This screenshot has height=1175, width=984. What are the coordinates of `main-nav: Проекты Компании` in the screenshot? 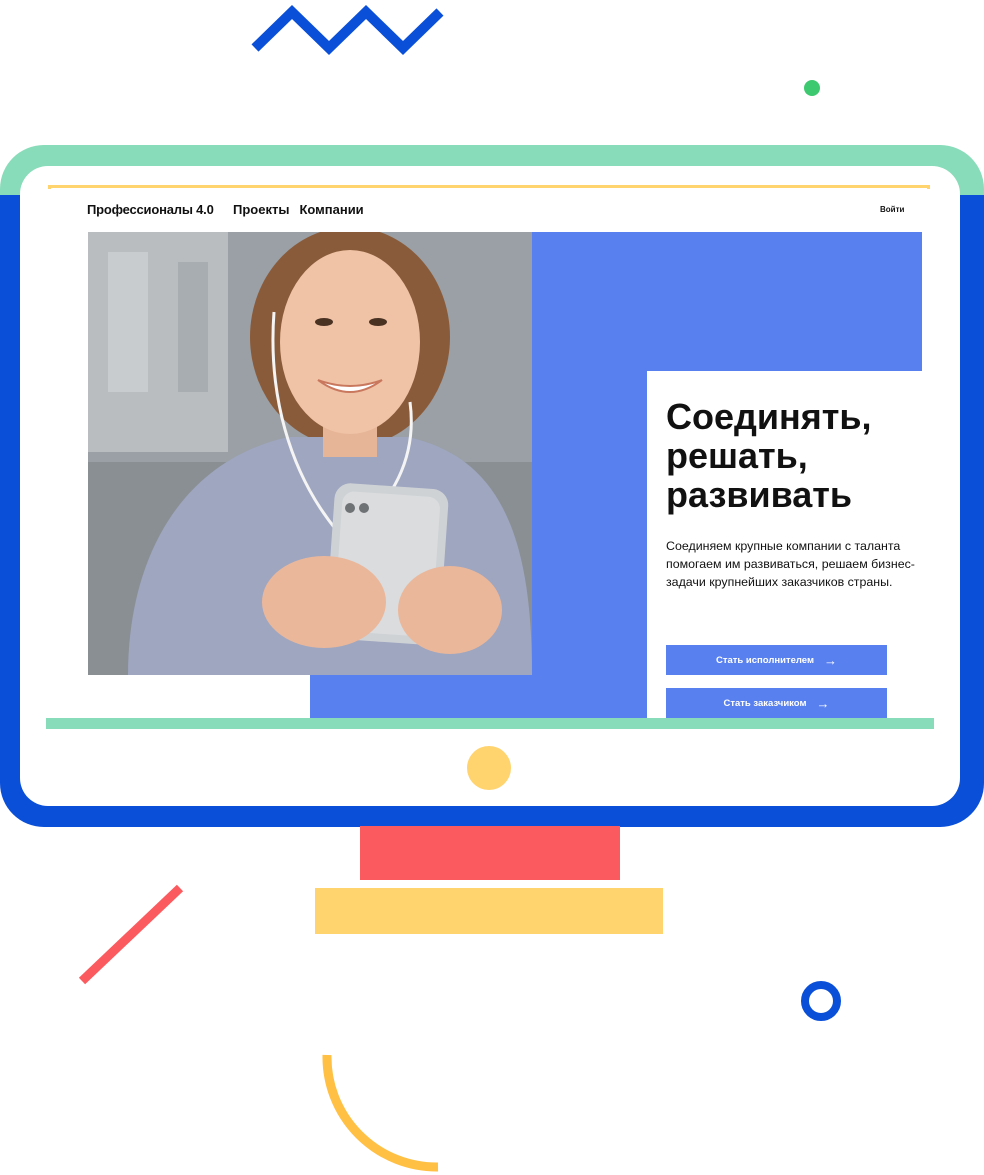 It's located at (298, 209).